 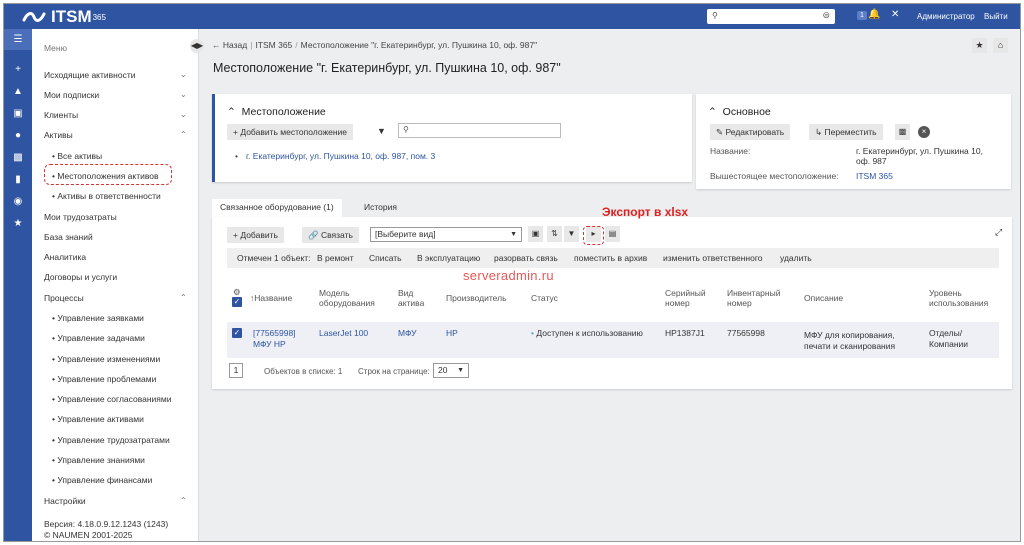 I want to click on expand-icon: ⤢, so click(x=998, y=232).